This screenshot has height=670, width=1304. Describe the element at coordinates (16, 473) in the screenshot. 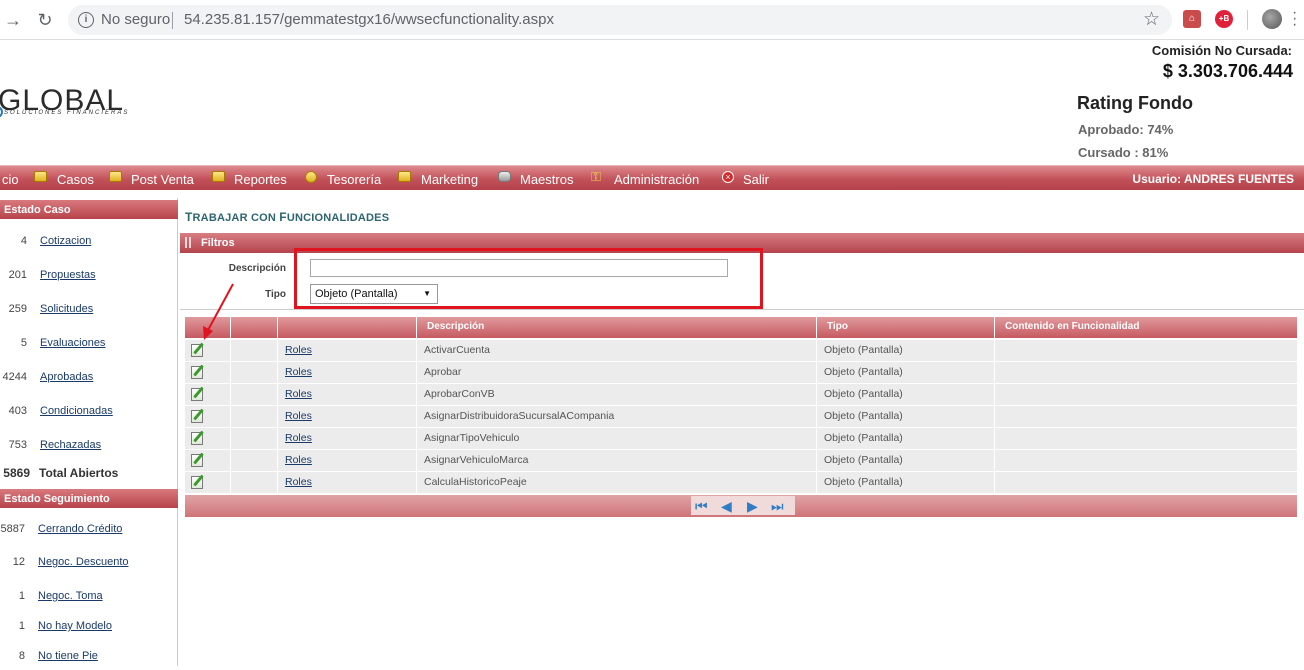

I see `total-count: 5869` at that location.